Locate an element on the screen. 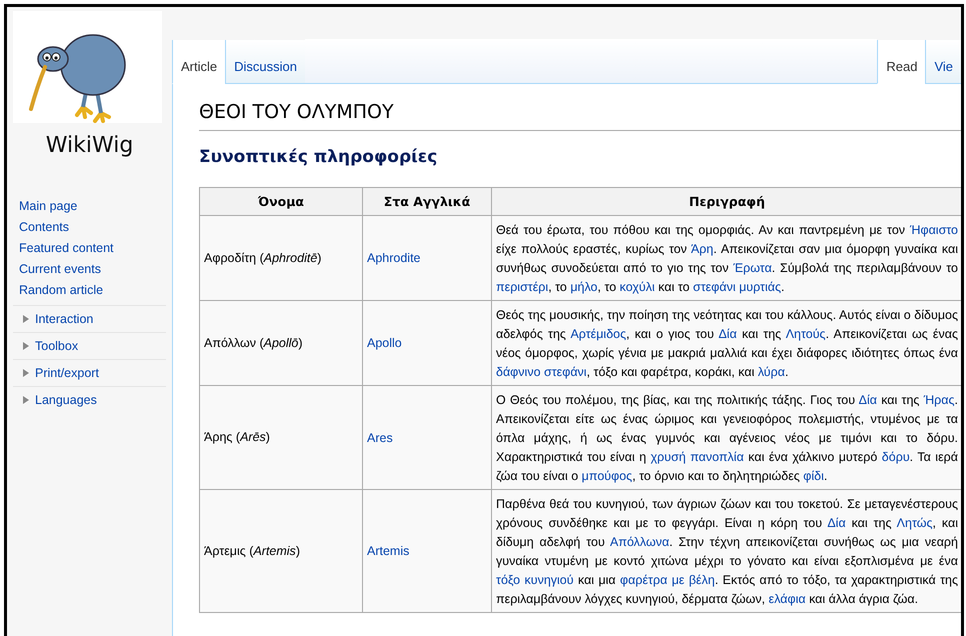 This screenshot has height=636, width=966. inline-link: Λητούς is located at coordinates (806, 334).